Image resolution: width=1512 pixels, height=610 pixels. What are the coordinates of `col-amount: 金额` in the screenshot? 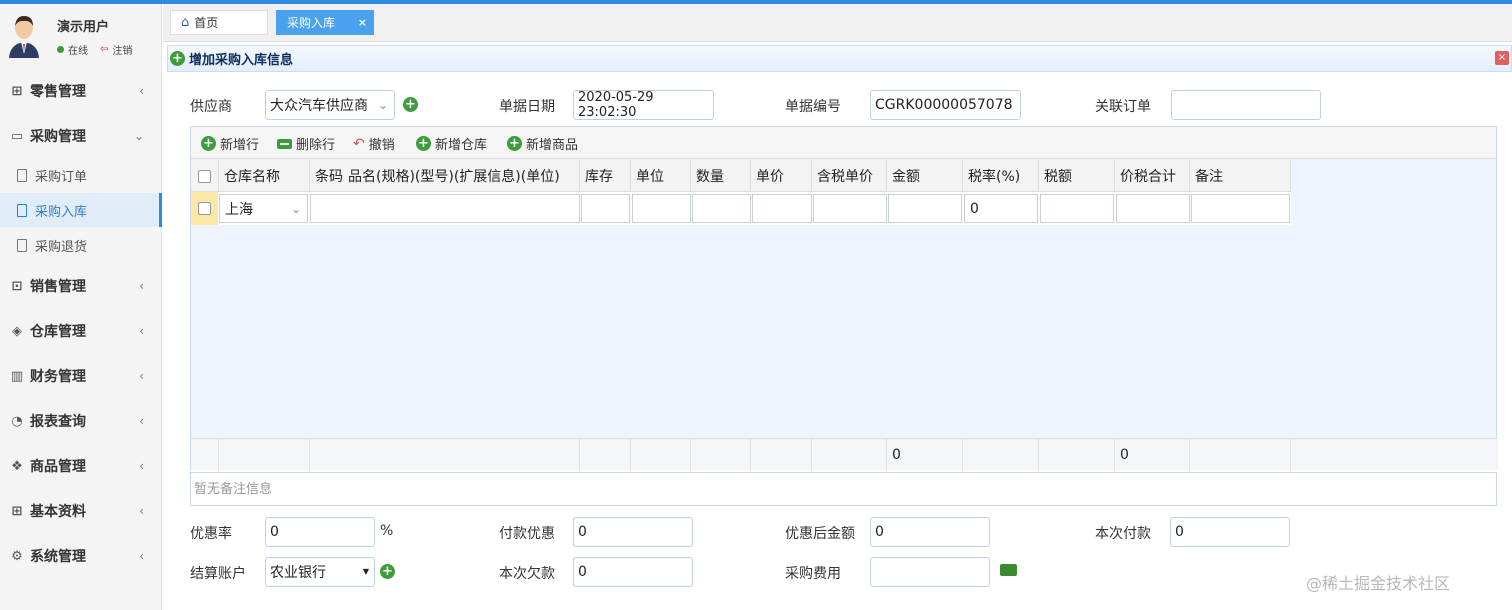 It's located at (925, 176).